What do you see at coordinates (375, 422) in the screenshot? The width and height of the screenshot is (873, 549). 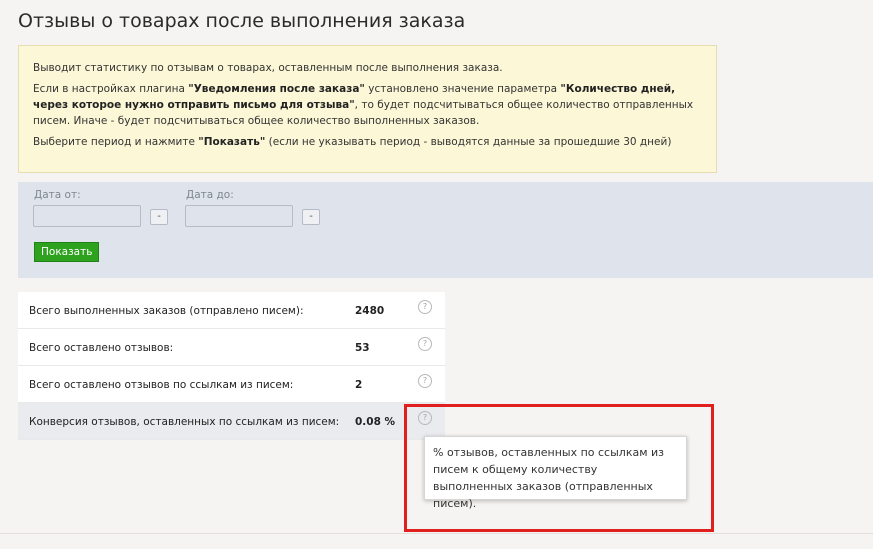 I see `stat-value: 0.08 %` at bounding box center [375, 422].